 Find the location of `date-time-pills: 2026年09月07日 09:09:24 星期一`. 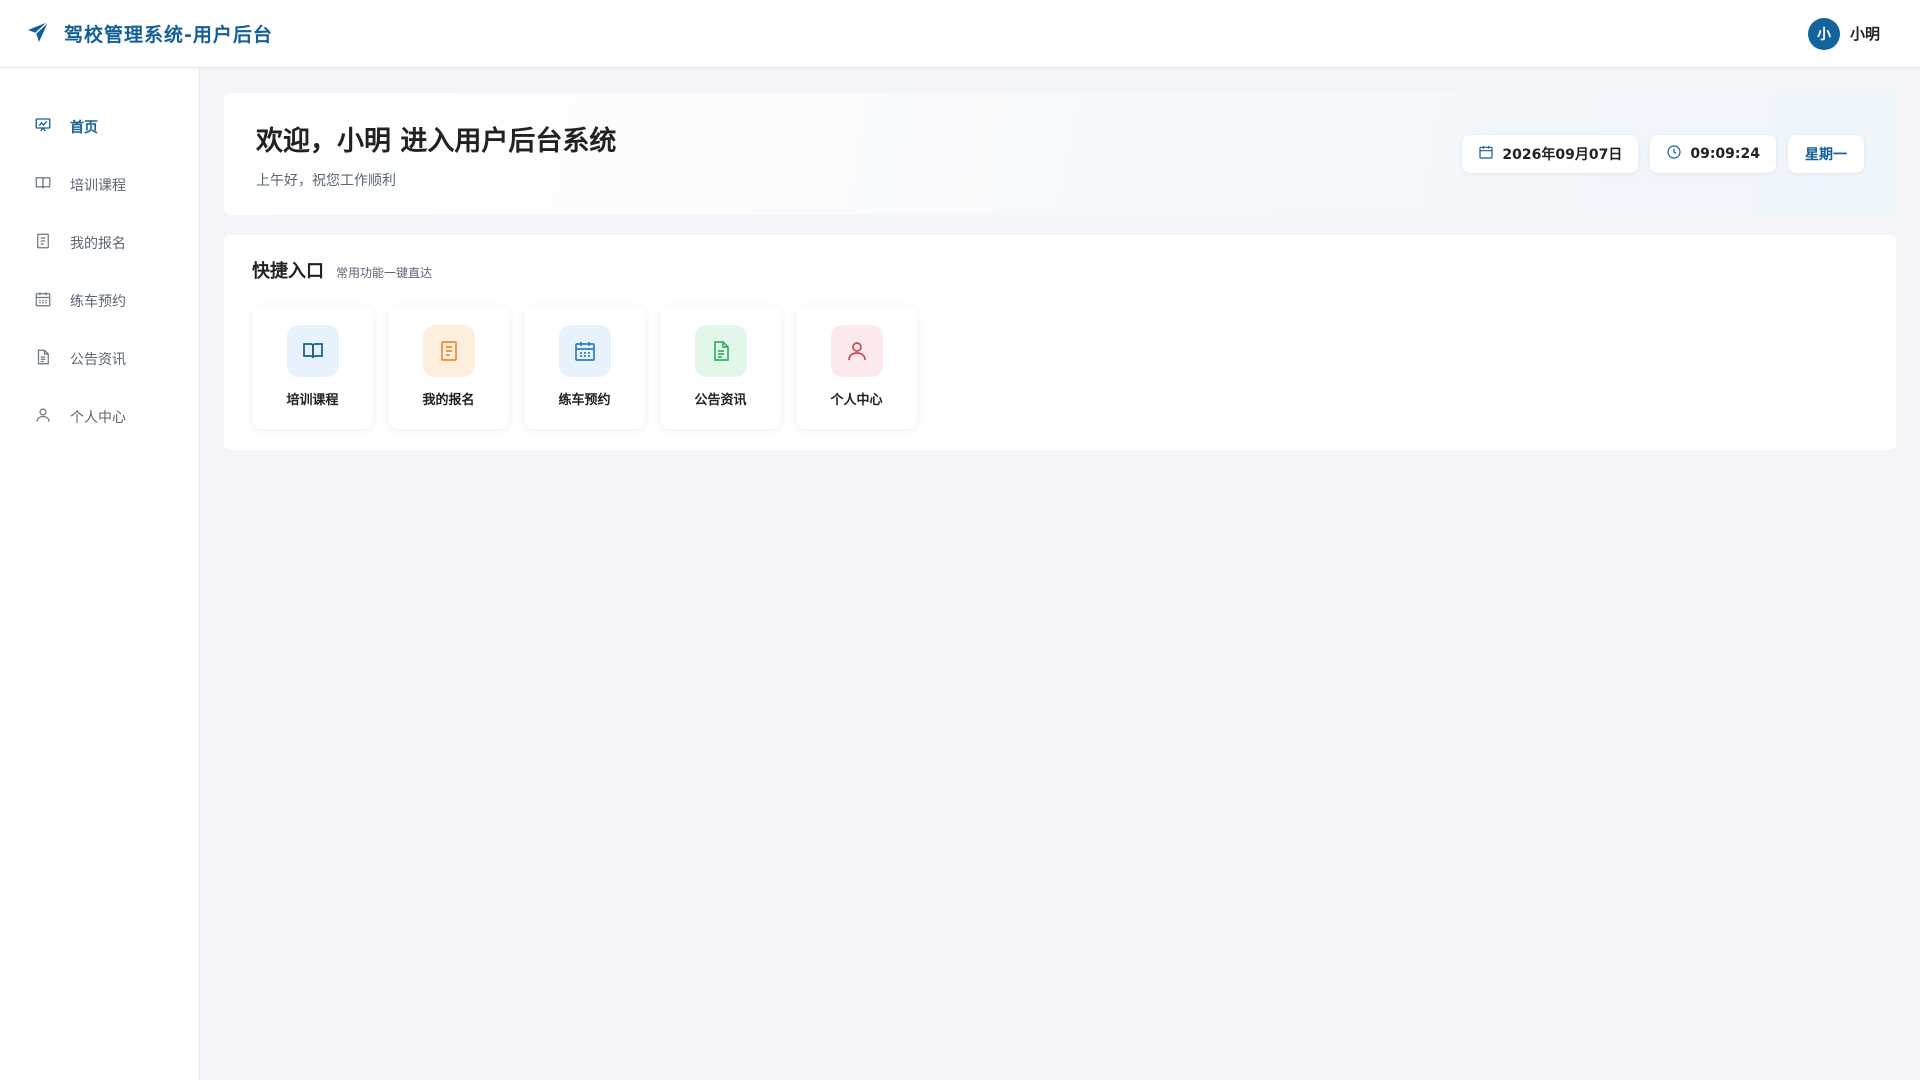

date-time-pills: 2026年09月07日 09:09:24 星期一 is located at coordinates (1663, 154).